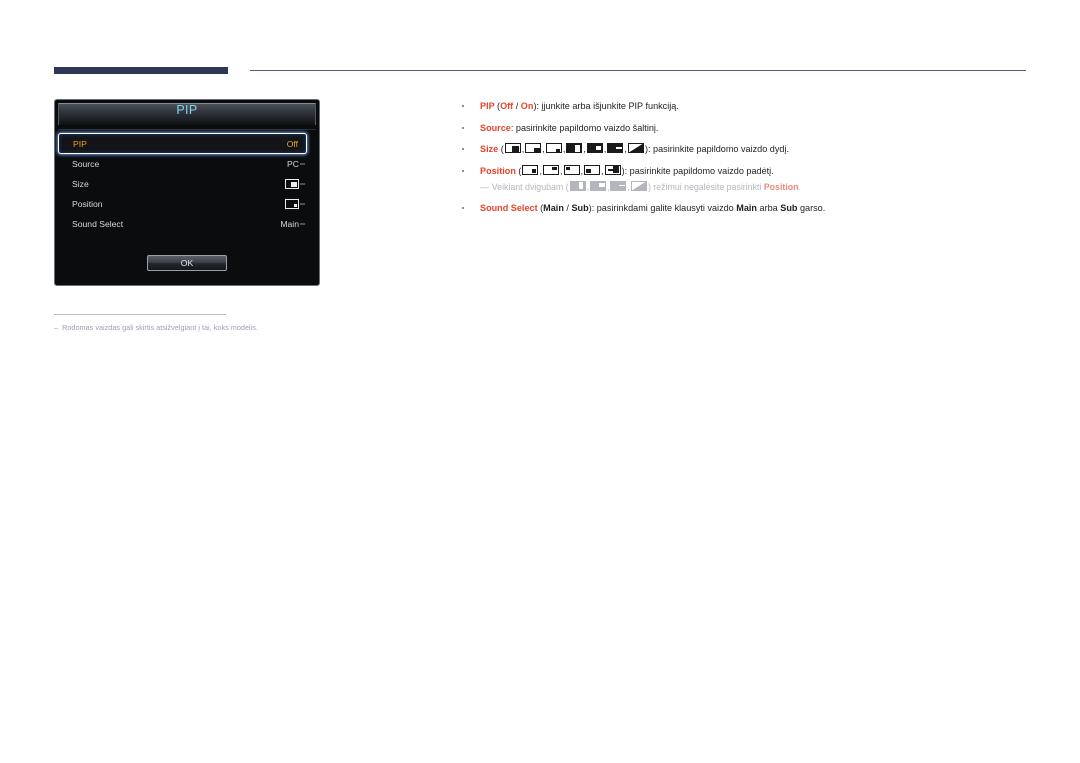  What do you see at coordinates (553, 208) in the screenshot?
I see `keyword-main-1: Main` at bounding box center [553, 208].